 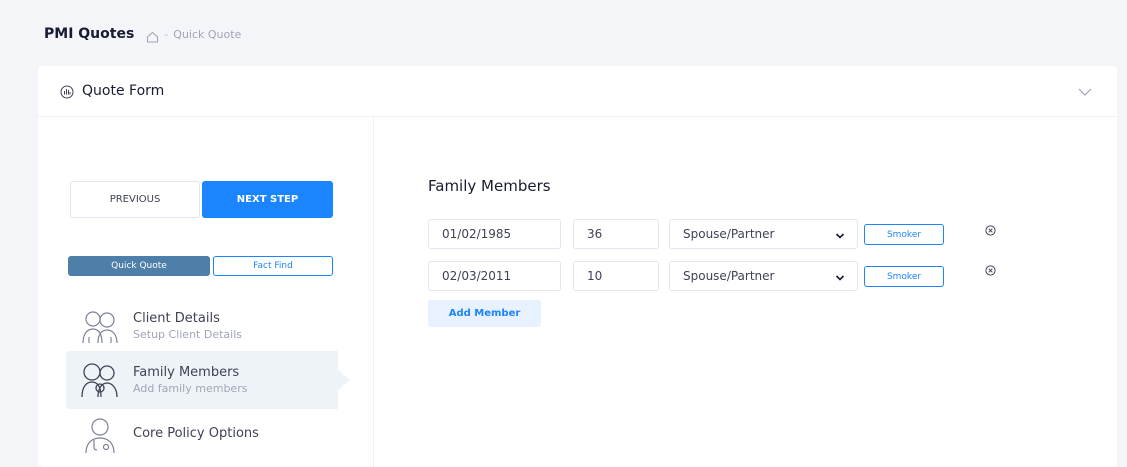 I want to click on step-title: Client Details, so click(x=176, y=318).